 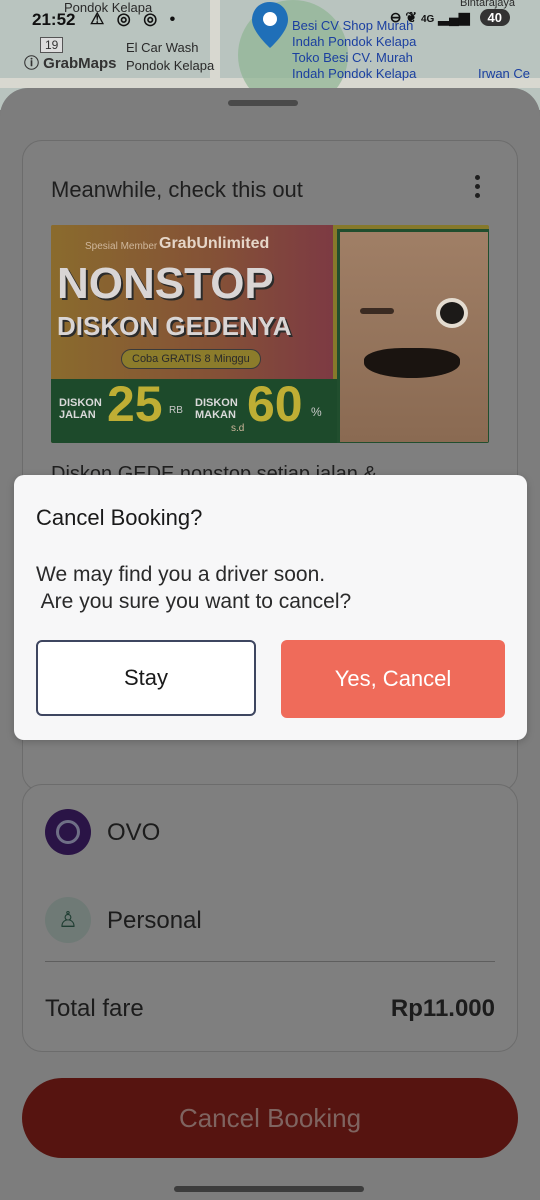 I want to click on banner-photo-mustache, so click(x=412, y=363).